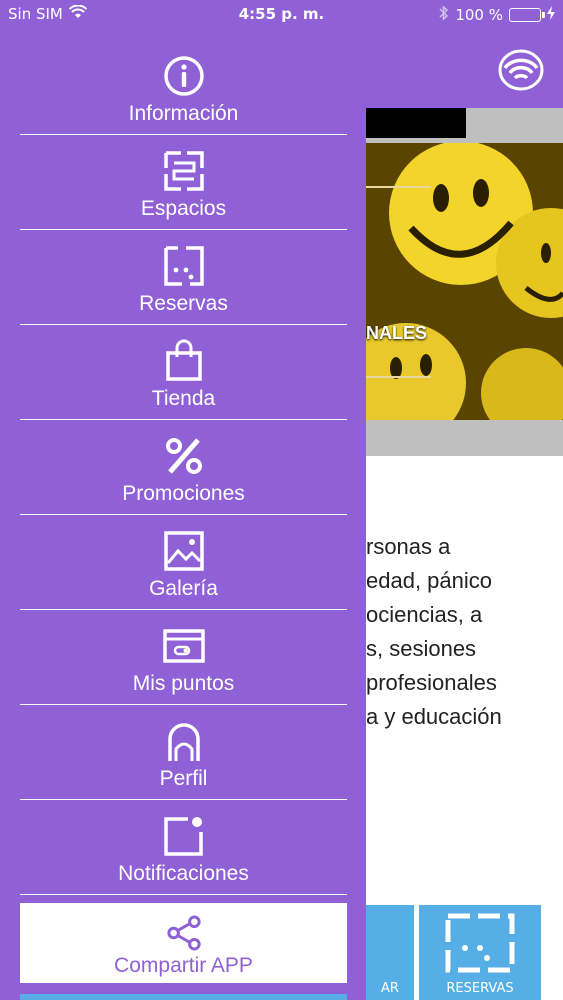 This screenshot has width=563, height=1000. I want to click on tile-reservas: RESERVAS, so click(480, 952).